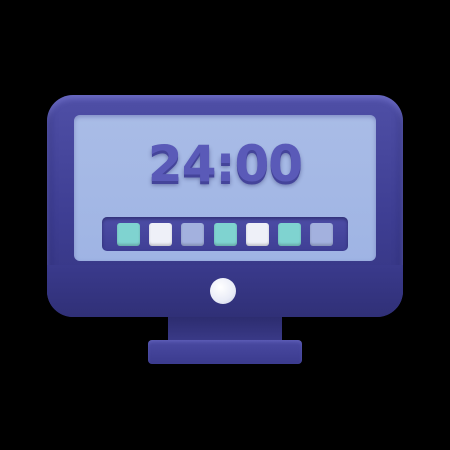 The width and height of the screenshot is (450, 450). I want to click on monitor-stand-base, so click(225, 352).